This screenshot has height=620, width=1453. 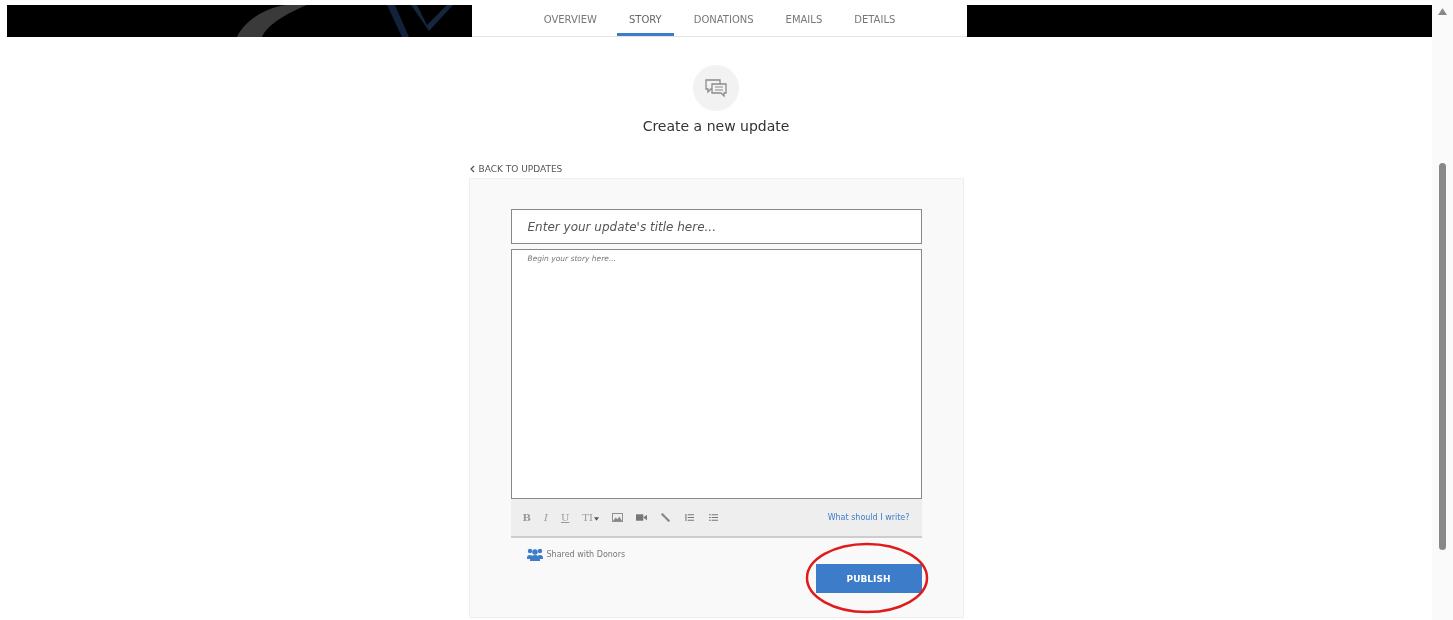 I want to click on italic-button: I, so click(x=545, y=517).